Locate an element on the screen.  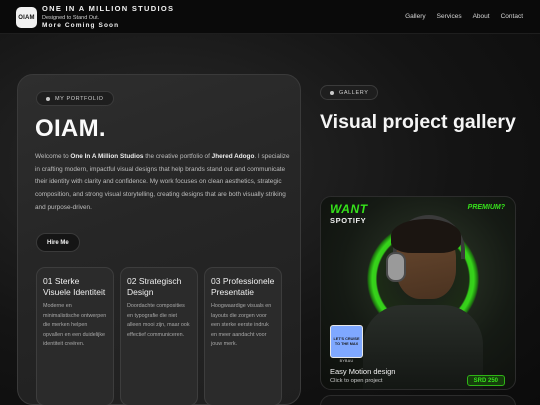
nav-contact: Contact is located at coordinates (512, 16).